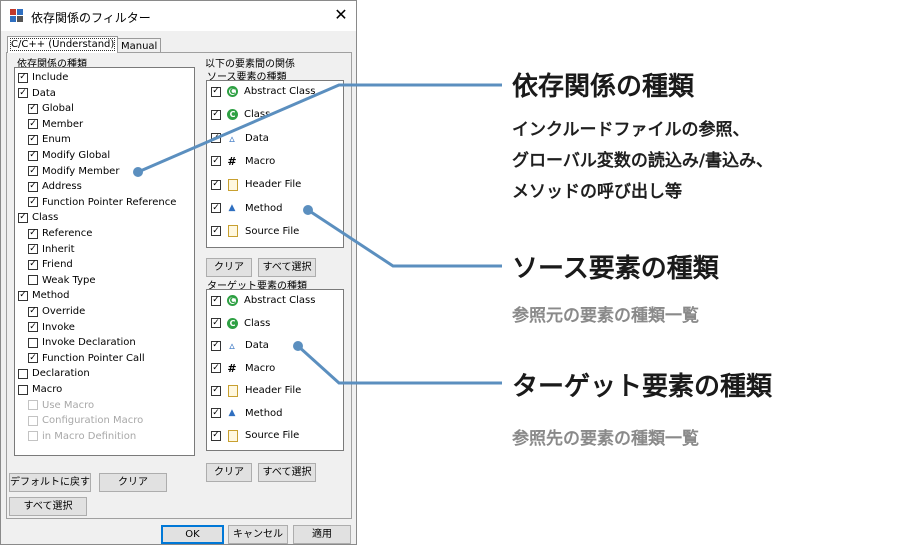  I want to click on dep-callout-desc-3: メソッドの呼び出し等, so click(597, 192).